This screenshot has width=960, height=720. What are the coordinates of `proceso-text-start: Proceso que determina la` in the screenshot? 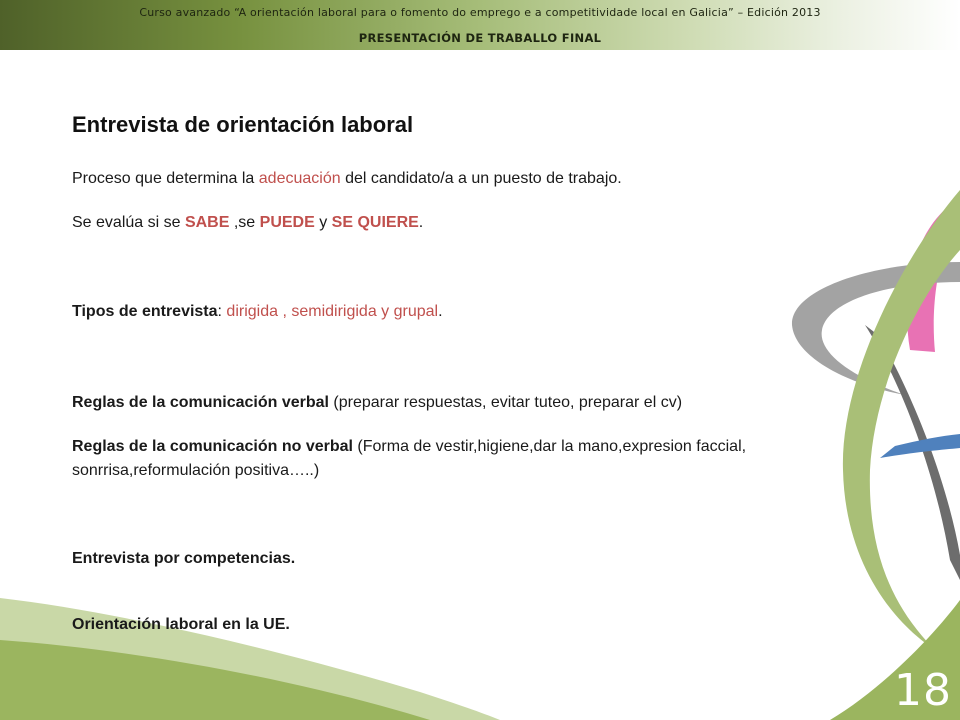 It's located at (165, 178).